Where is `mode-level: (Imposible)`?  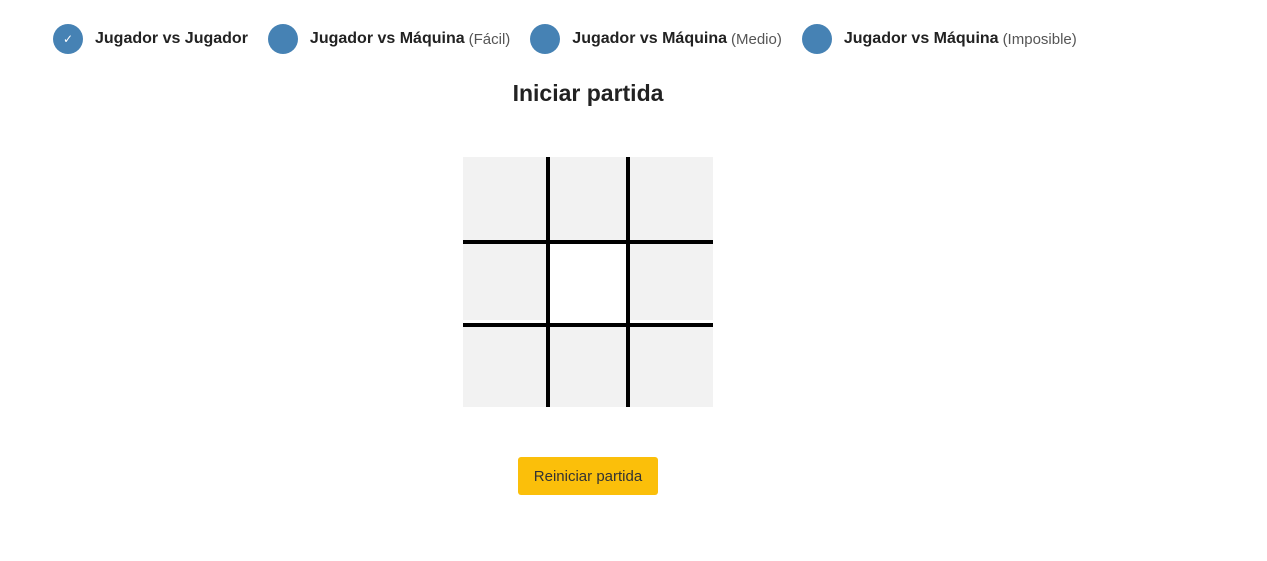 mode-level: (Imposible) is located at coordinates (1039, 39).